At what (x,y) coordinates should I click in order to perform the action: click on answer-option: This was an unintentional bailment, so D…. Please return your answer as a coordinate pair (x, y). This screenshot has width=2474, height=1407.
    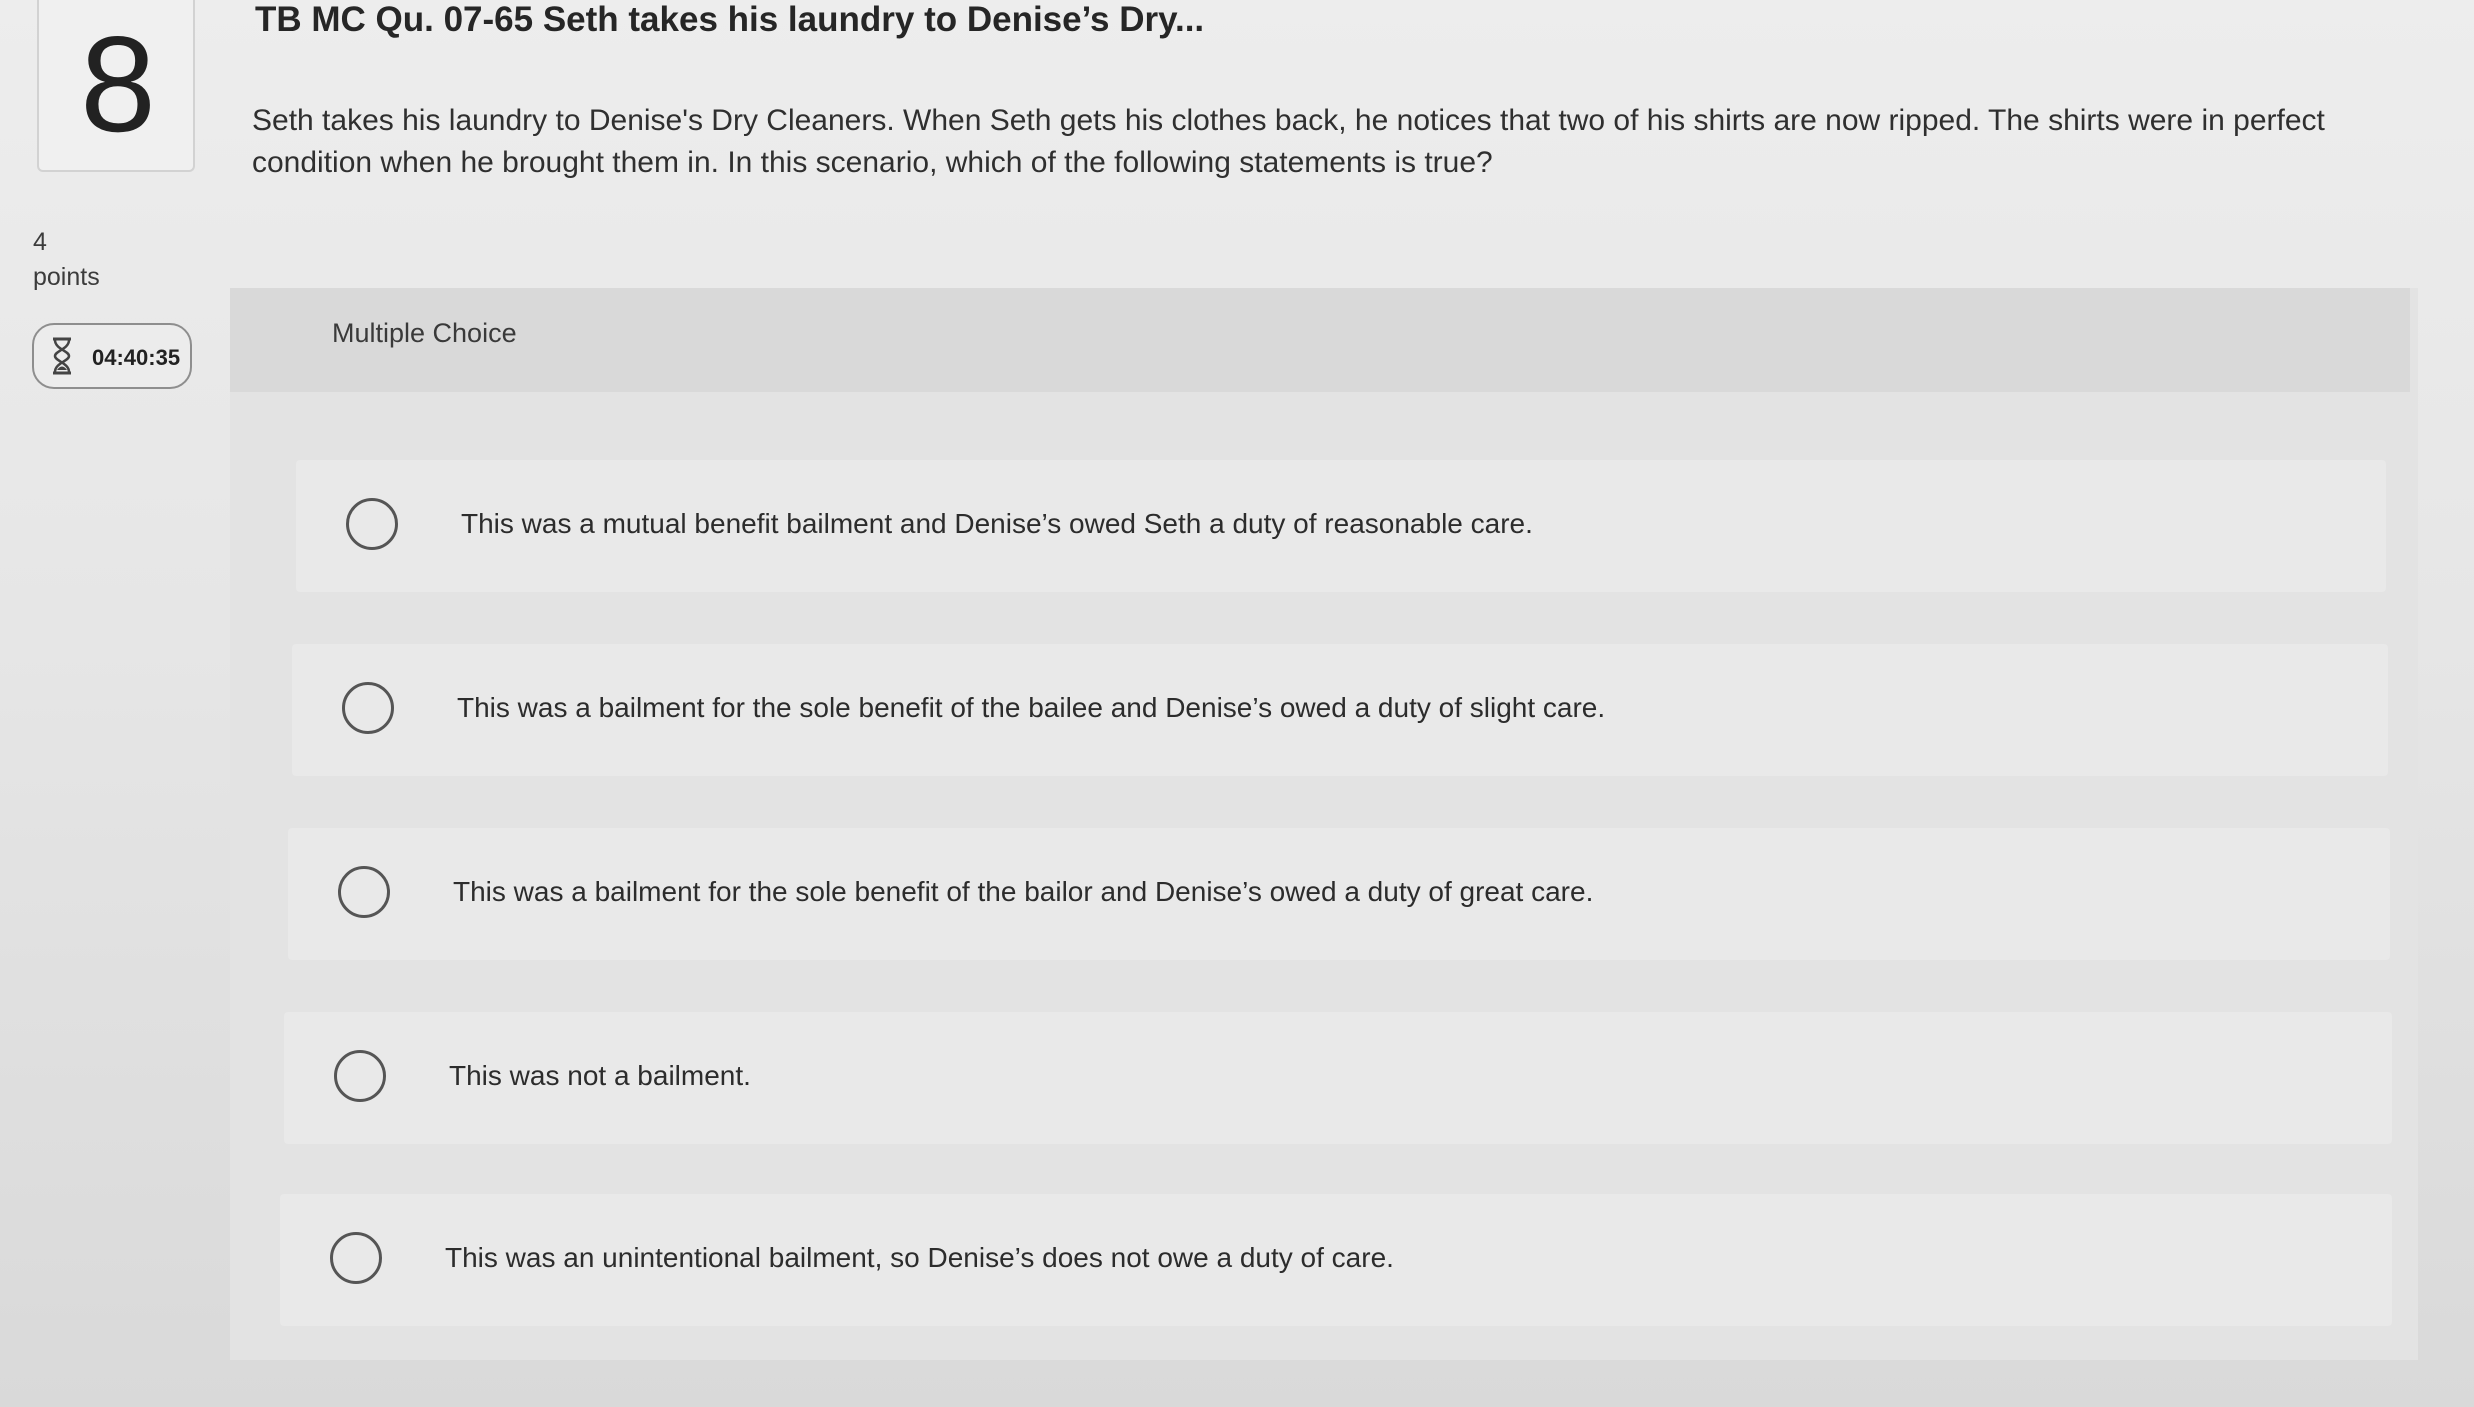
    Looking at the image, I should click on (1336, 1260).